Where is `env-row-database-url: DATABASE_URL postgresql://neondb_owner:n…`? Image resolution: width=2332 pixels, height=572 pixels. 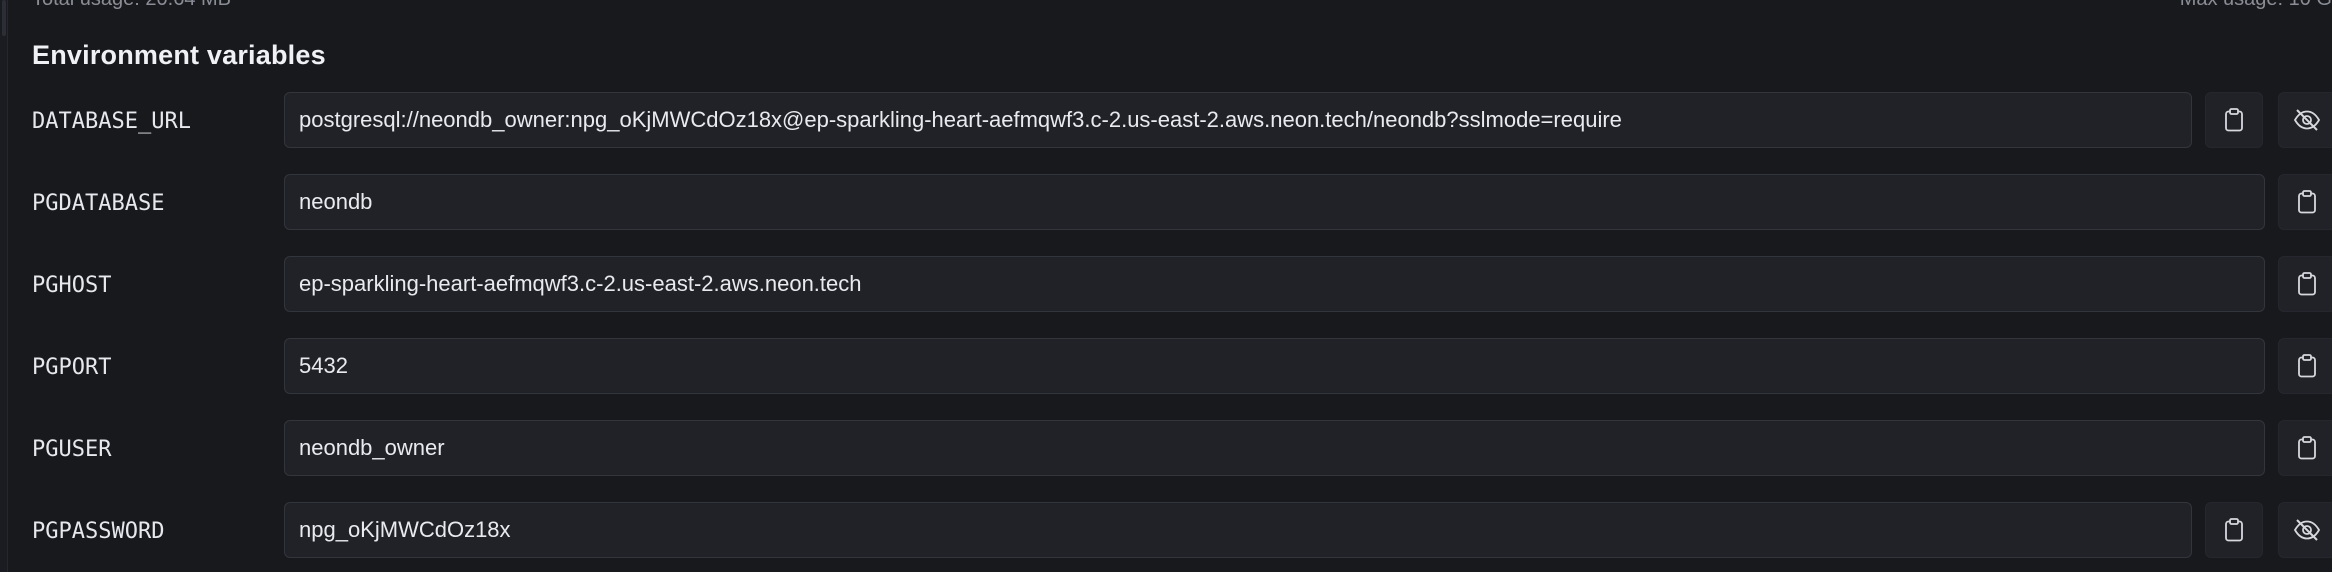
env-row-database-url: DATABASE_URL postgresql://neondb_owner:n… is located at coordinates (1166, 121).